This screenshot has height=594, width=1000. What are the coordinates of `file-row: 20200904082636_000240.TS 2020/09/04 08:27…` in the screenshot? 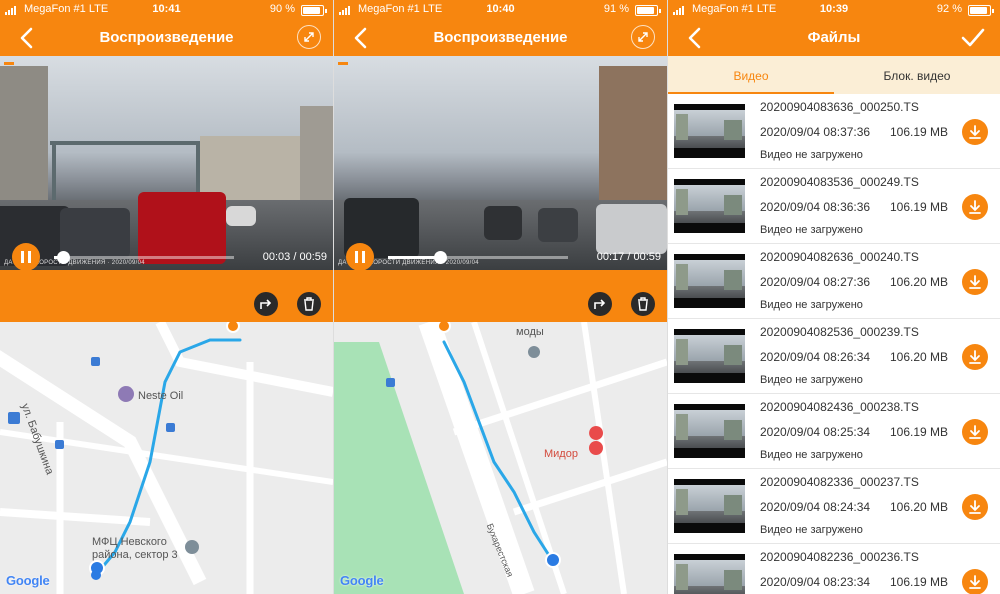 It's located at (834, 281).